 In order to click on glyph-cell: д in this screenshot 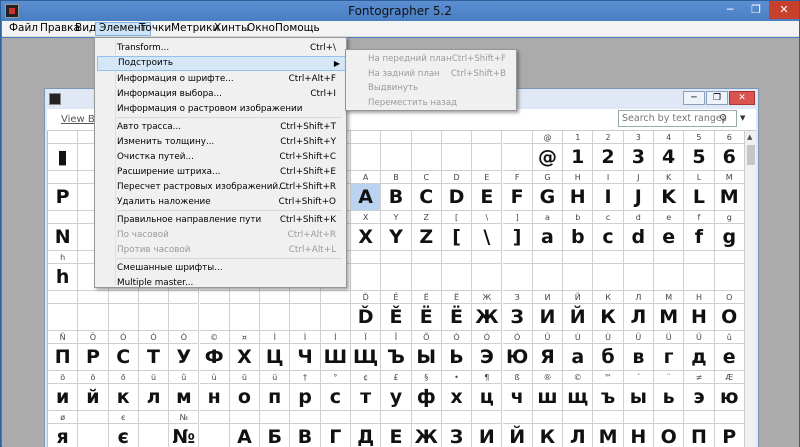, I will do `click(699, 357)`.